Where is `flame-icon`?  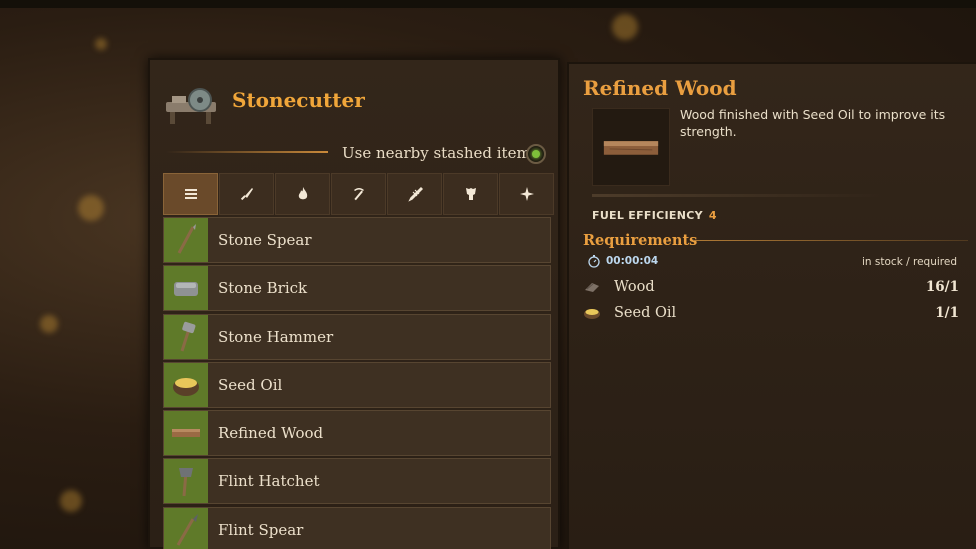
flame-icon is located at coordinates (302, 193).